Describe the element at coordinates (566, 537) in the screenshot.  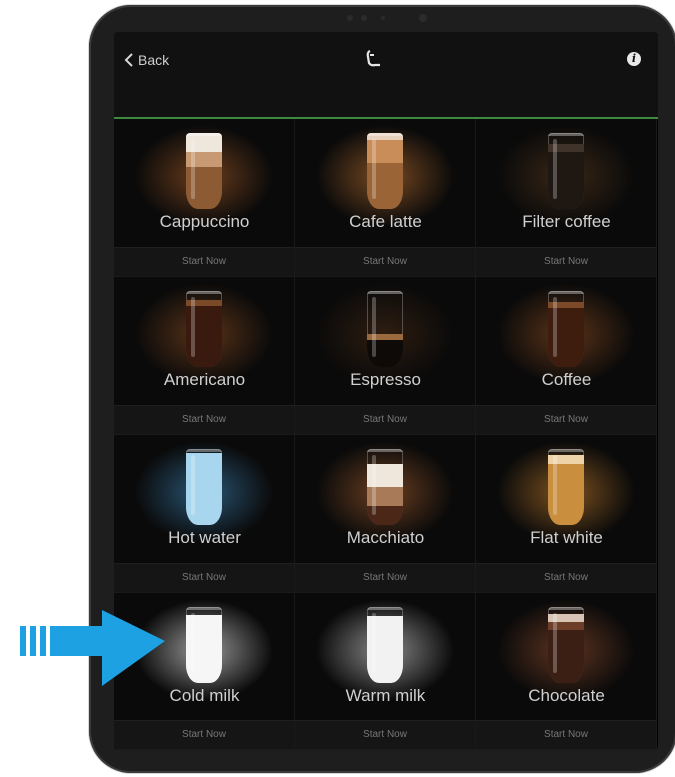
I see `drink-name: Flat white` at that location.